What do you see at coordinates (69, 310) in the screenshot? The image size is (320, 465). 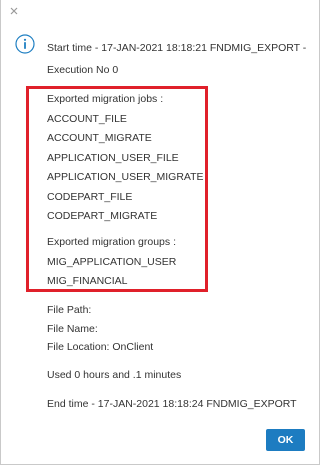 I see `file-path-line: File Path:` at bounding box center [69, 310].